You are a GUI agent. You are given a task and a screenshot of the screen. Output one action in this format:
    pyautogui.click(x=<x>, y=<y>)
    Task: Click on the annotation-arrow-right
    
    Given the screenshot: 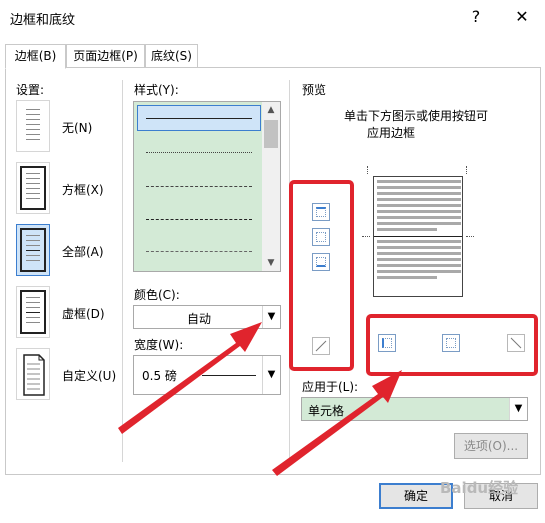 What is the action you would take?
    pyautogui.click(x=337, y=423)
    